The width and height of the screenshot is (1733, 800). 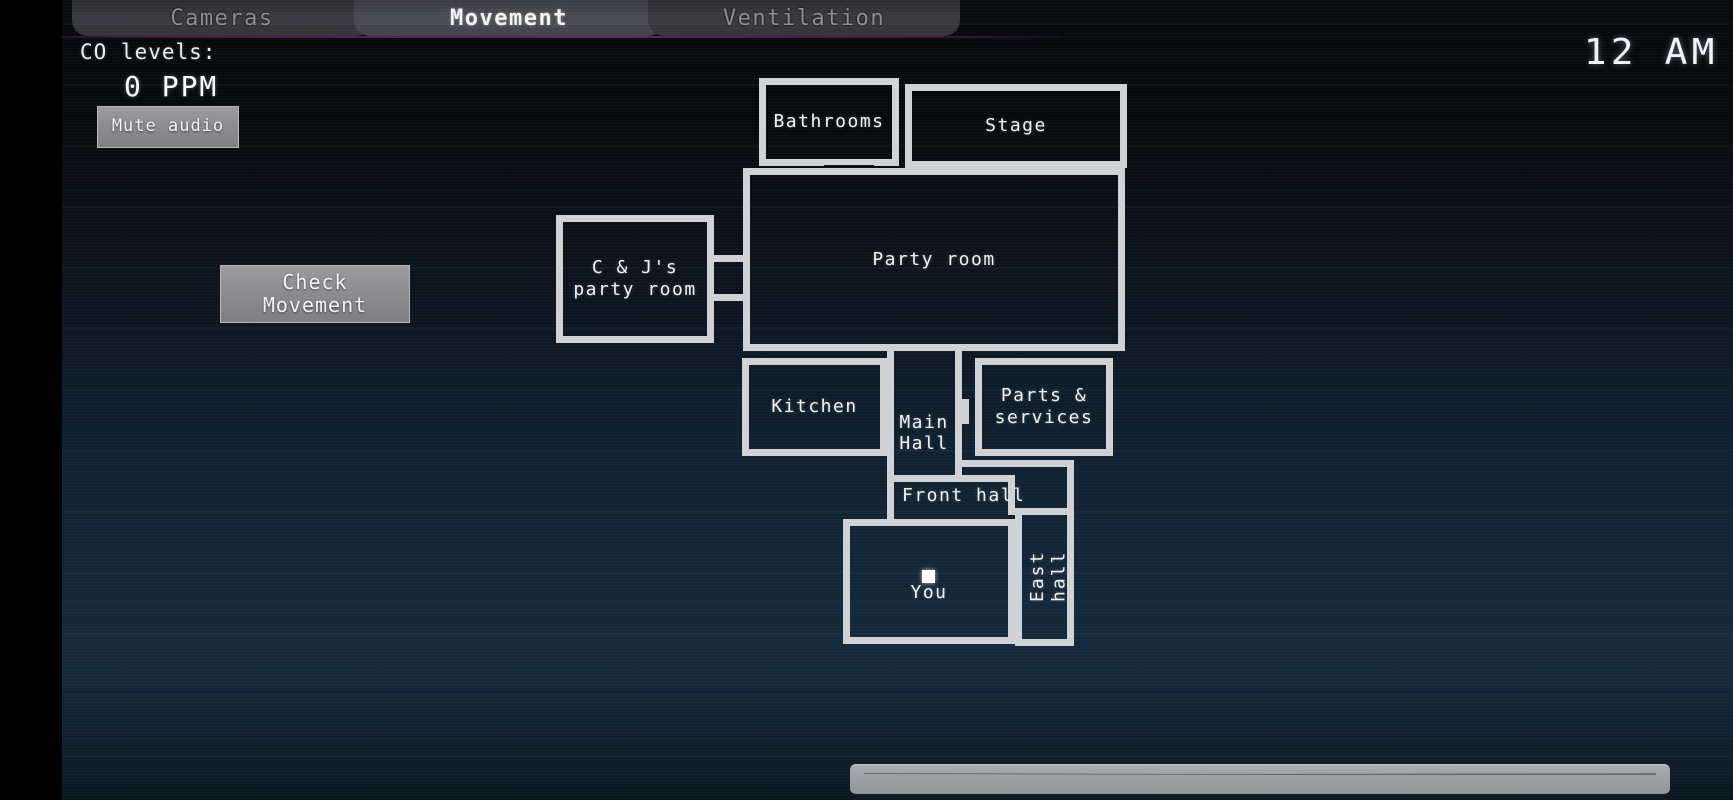 I want to click on wall-cj-gap-right-top, so click(x=710, y=235).